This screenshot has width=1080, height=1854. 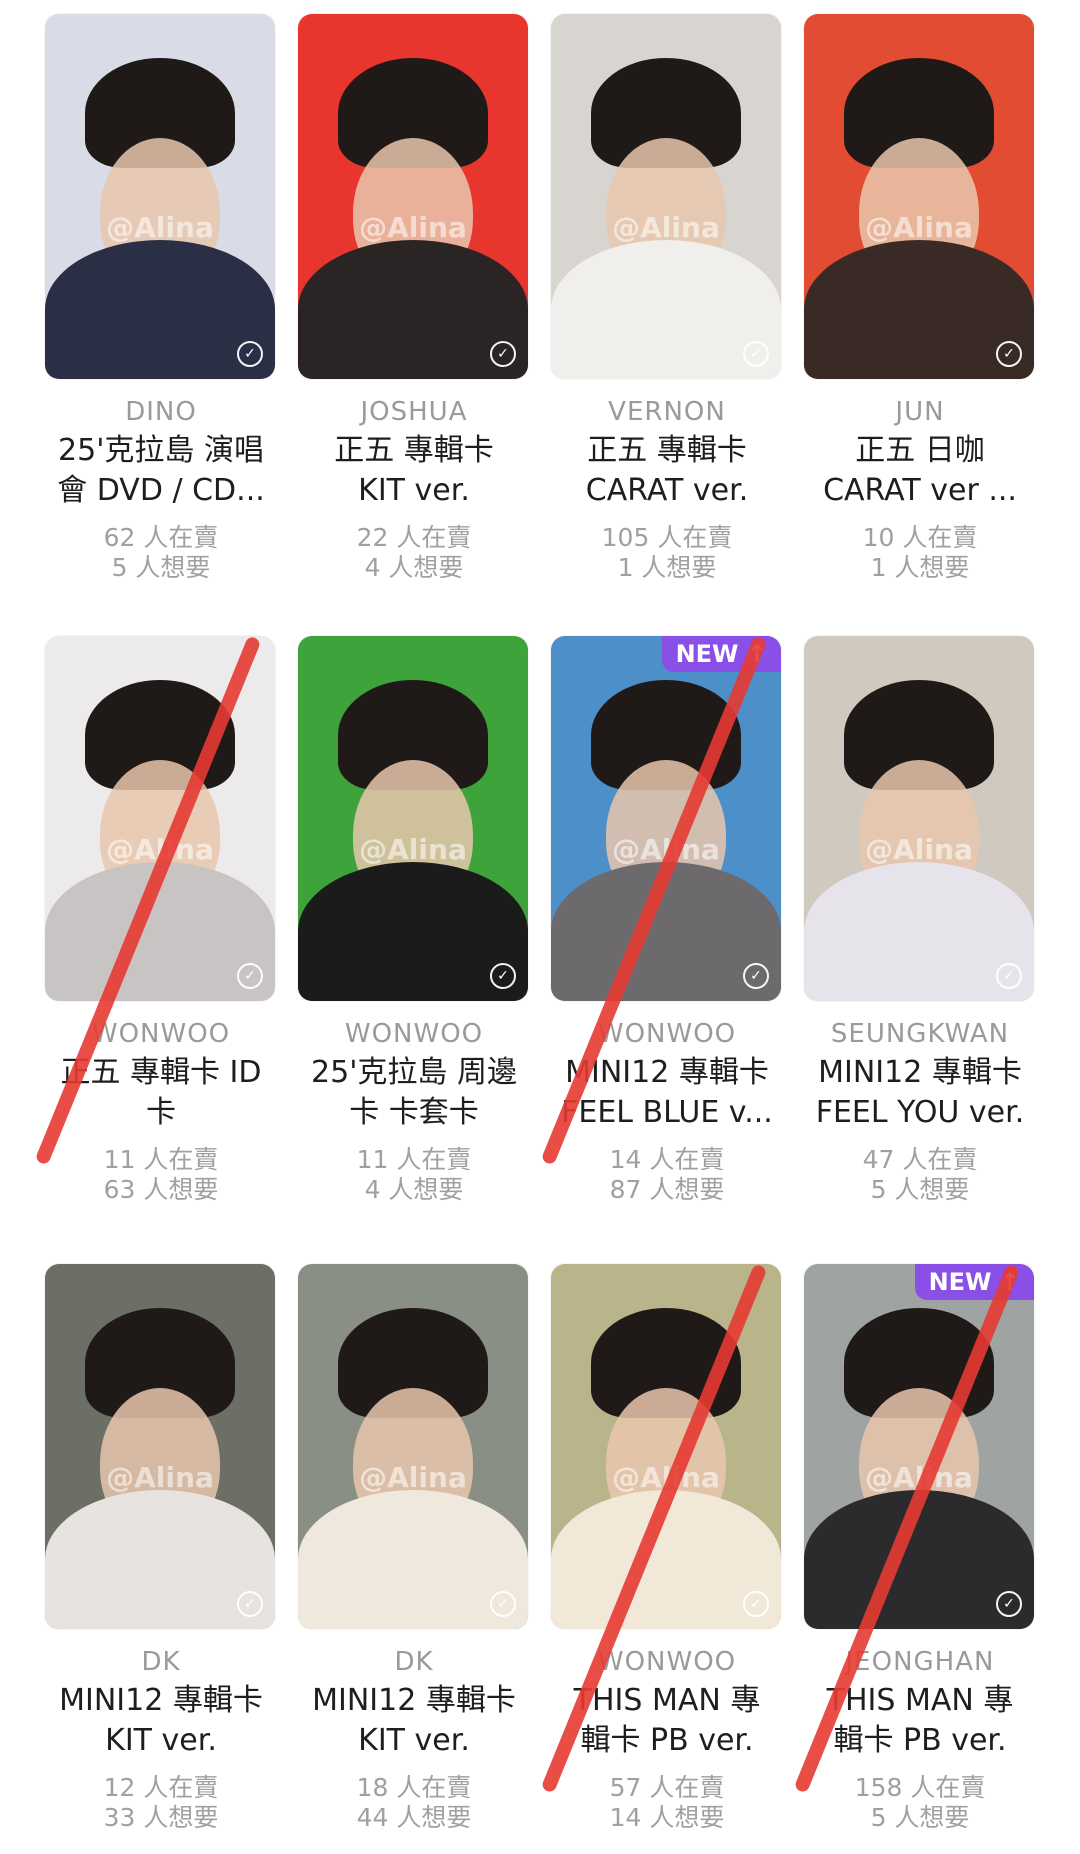 What do you see at coordinates (414, 412) in the screenshot?
I see `member-name: JOSHUA` at bounding box center [414, 412].